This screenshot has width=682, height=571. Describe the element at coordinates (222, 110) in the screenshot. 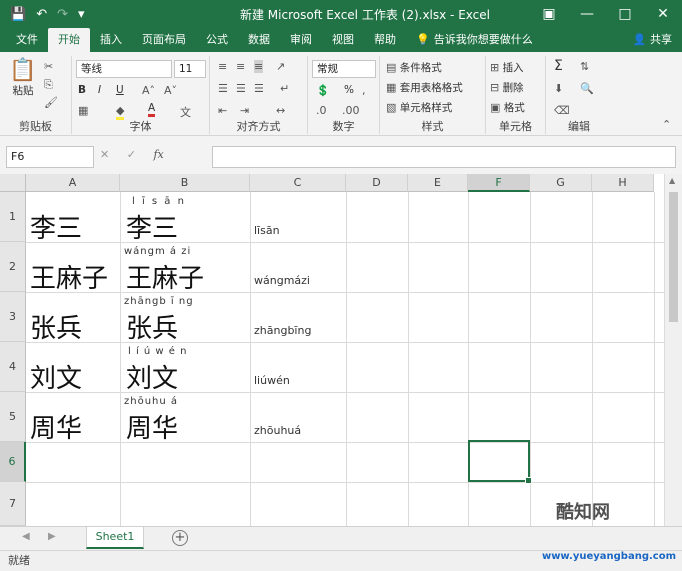

I see `decrease-indent-icon: ⇤` at that location.